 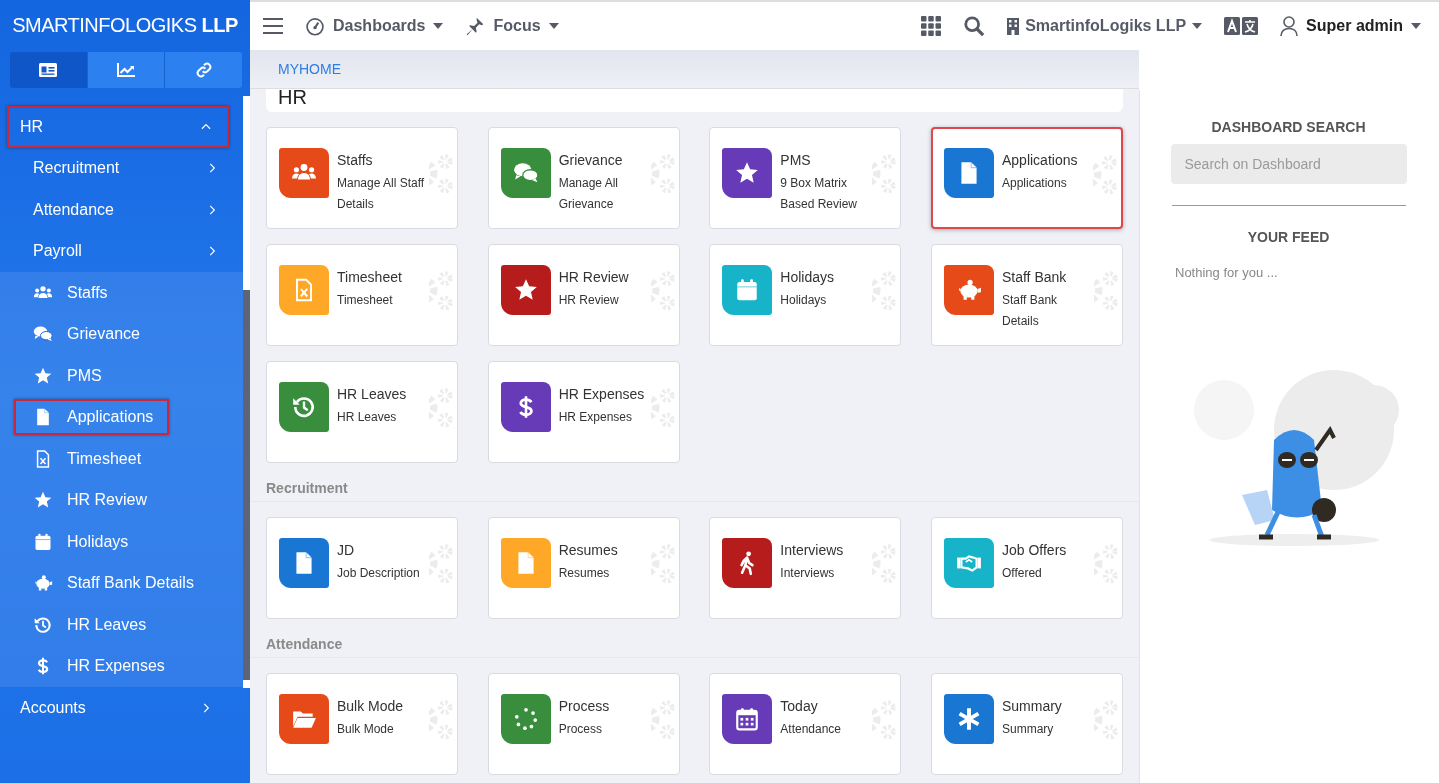 What do you see at coordinates (112, 583) in the screenshot?
I see `sidebar-link: Staff Bank Details` at bounding box center [112, 583].